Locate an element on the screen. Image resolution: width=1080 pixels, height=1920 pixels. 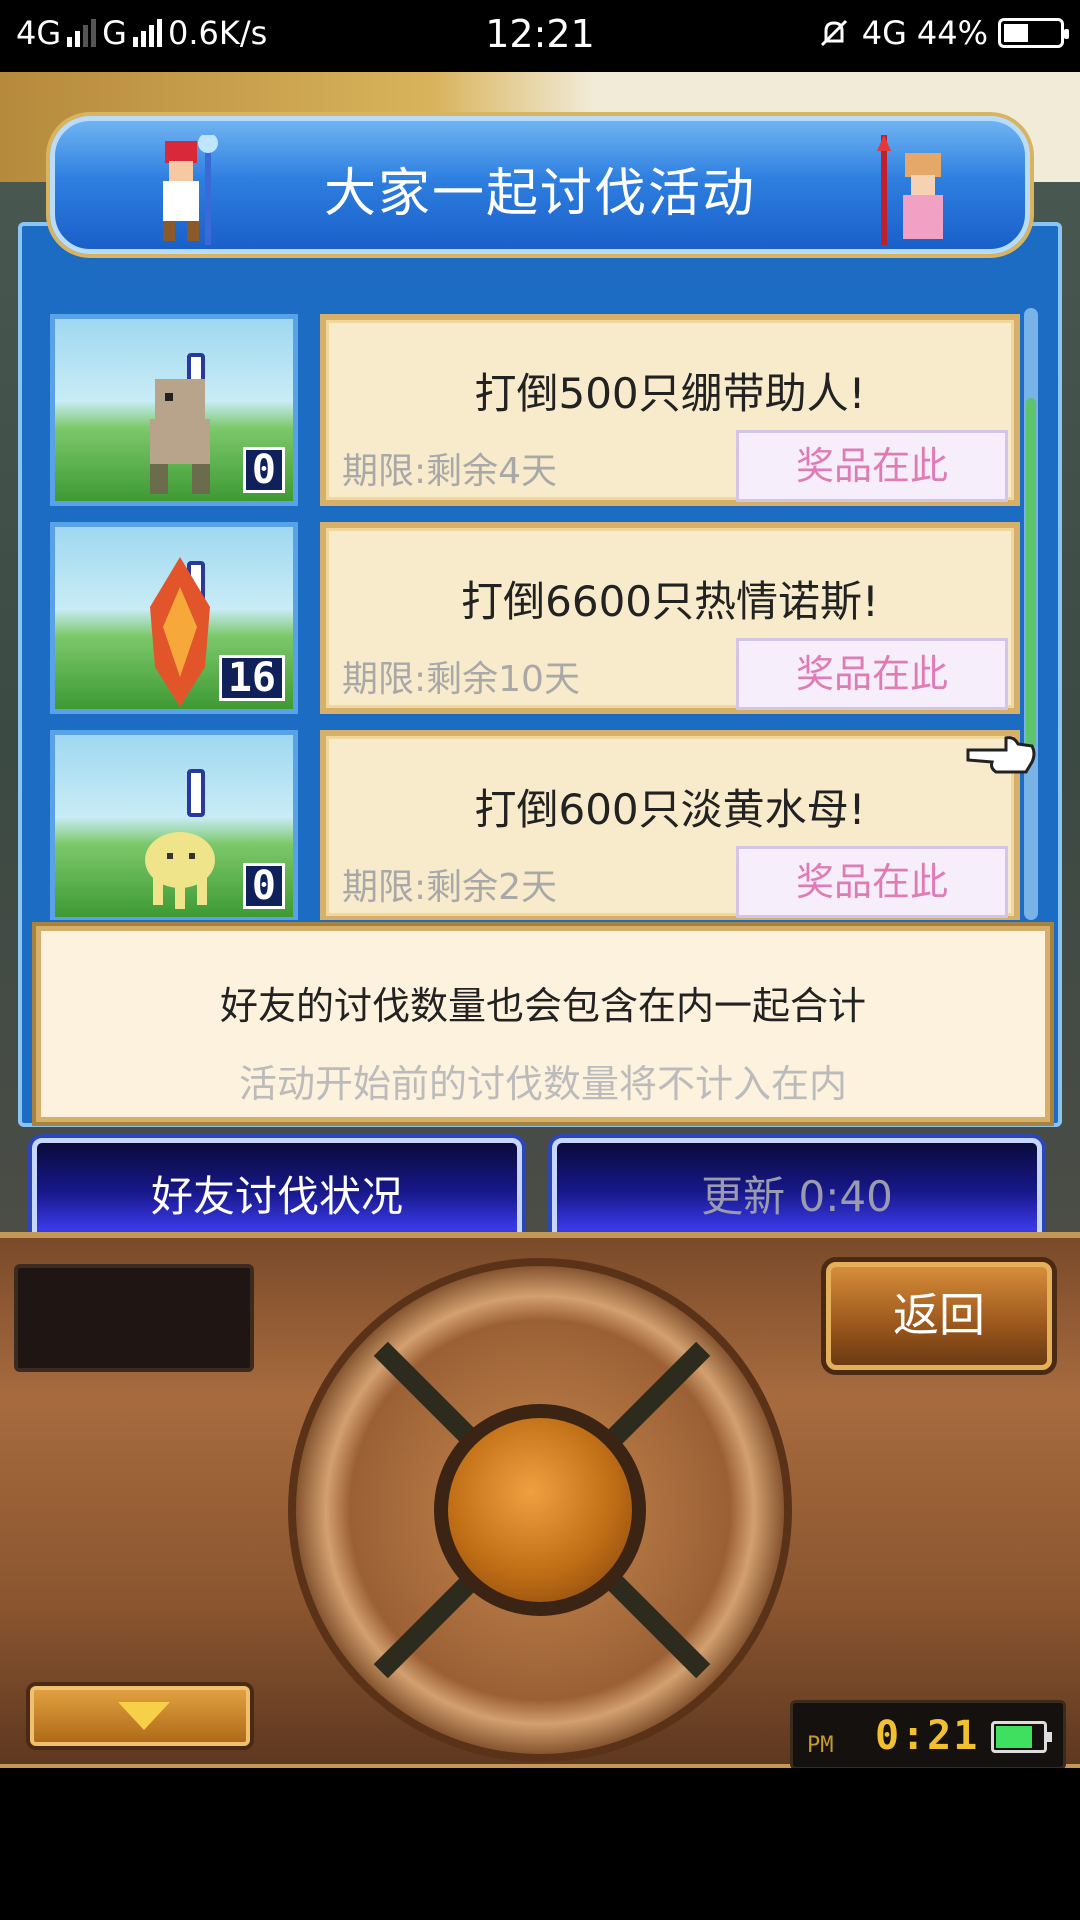
flame-monster-icon is located at coordinates (180, 632).